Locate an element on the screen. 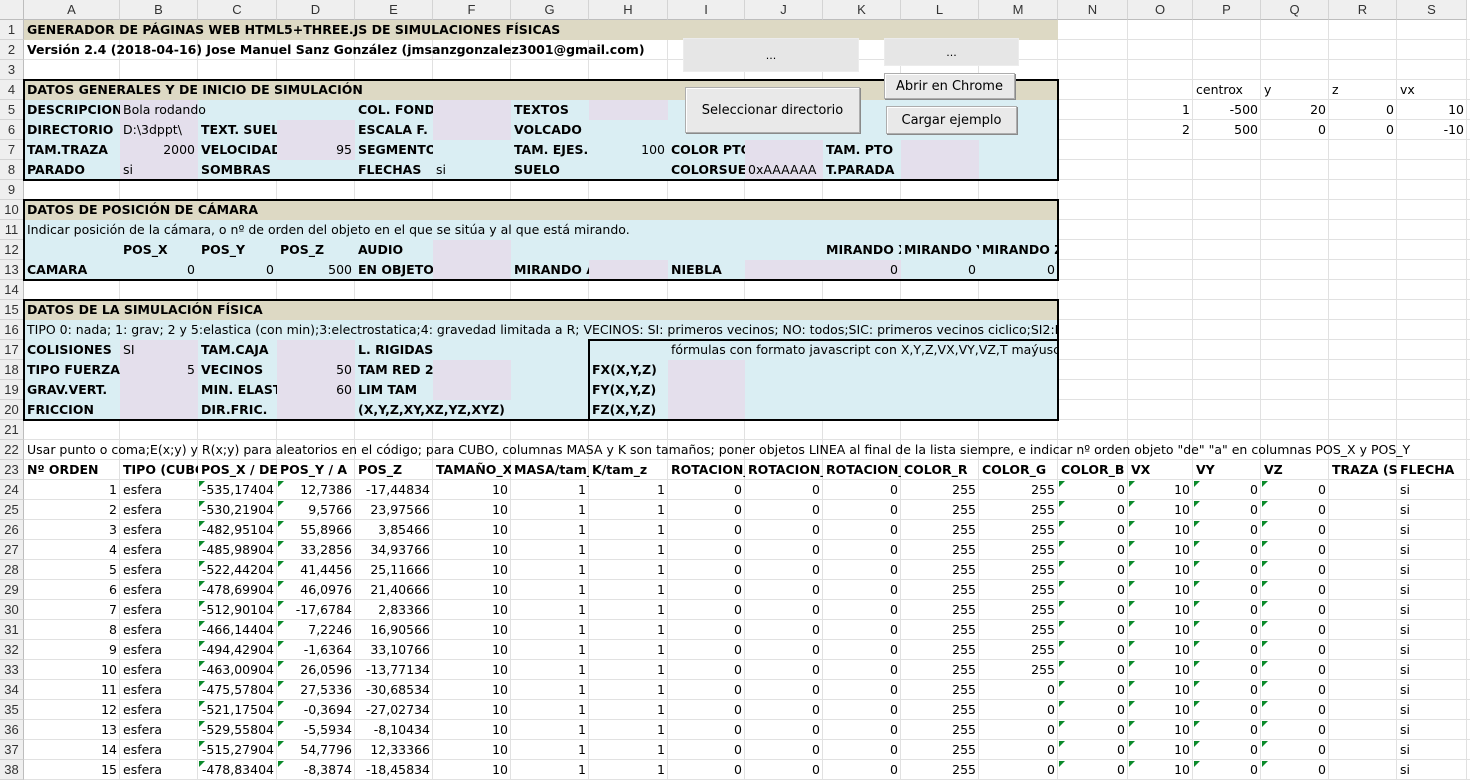 This screenshot has height=780, width=1470. row-header: 24 is located at coordinates (12, 490).